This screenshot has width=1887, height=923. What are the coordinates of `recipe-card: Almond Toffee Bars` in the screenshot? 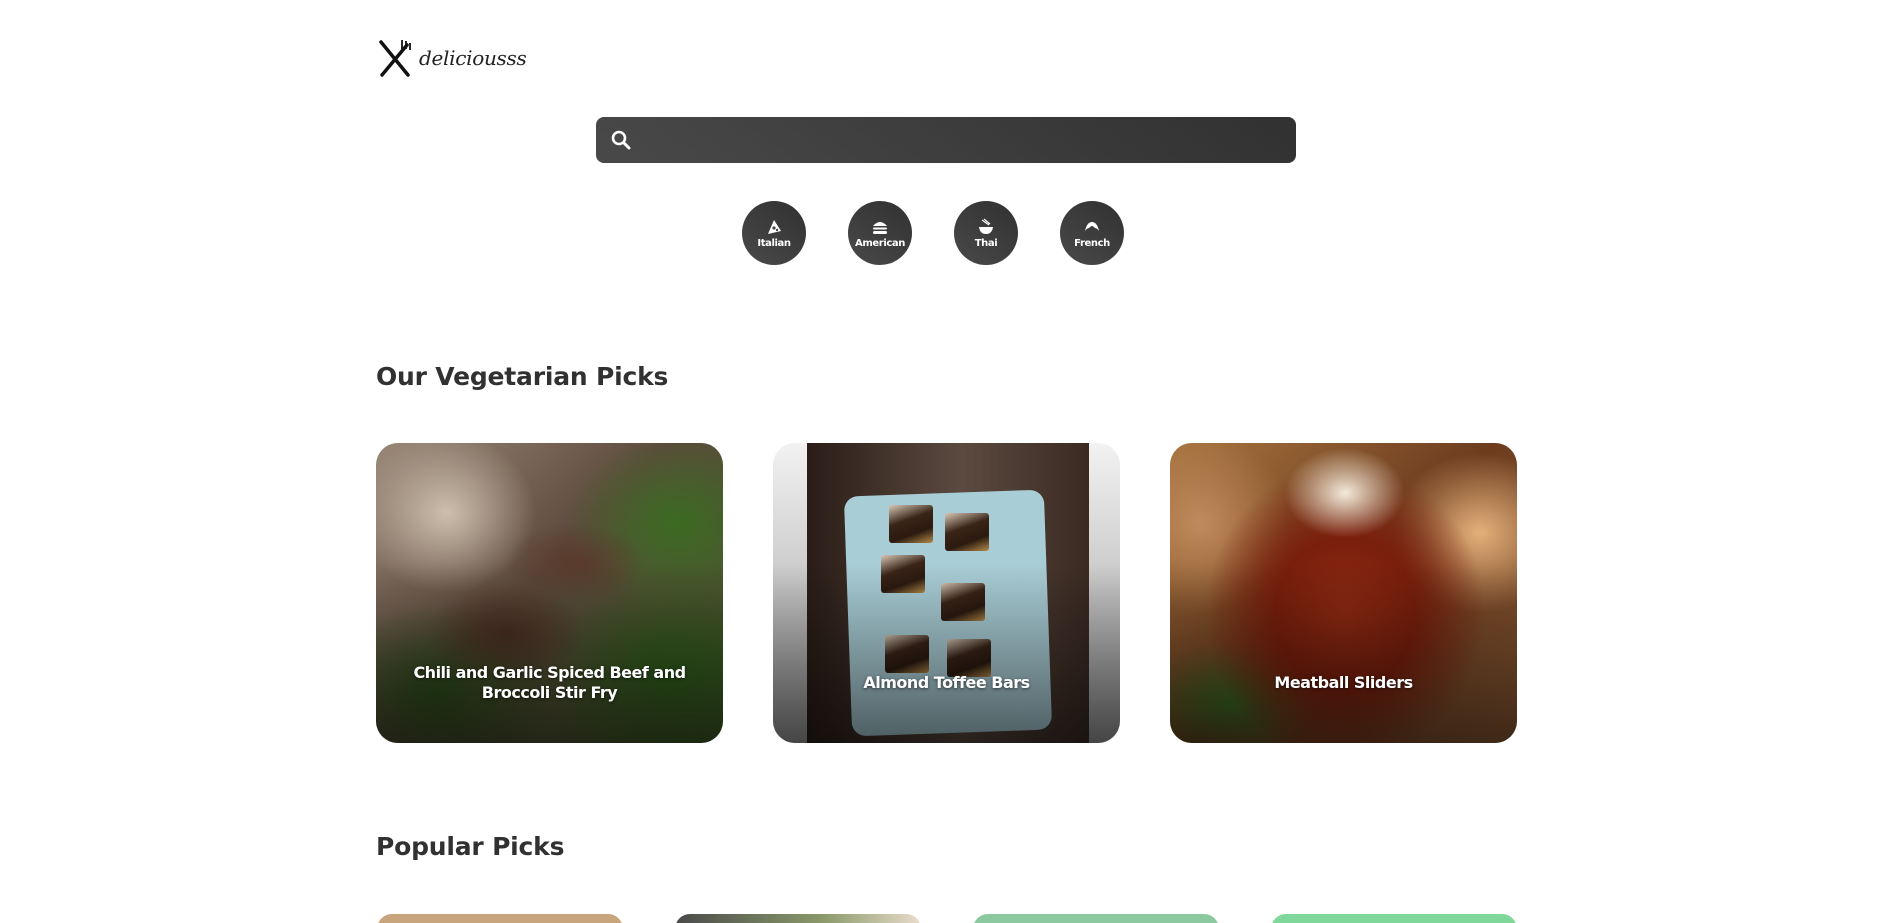 It's located at (946, 593).